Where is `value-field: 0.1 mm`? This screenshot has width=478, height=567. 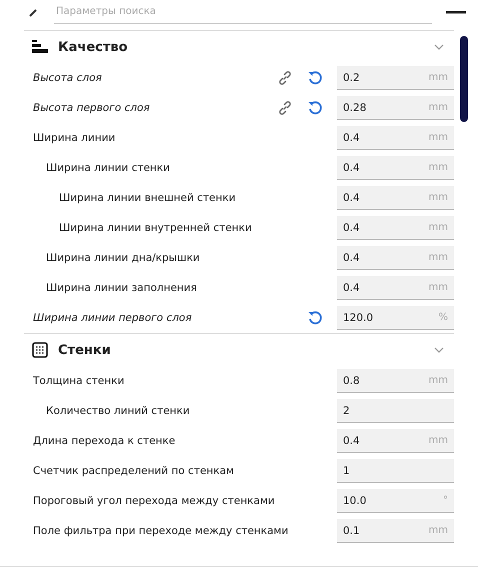
value-field: 0.1 mm is located at coordinates (395, 531).